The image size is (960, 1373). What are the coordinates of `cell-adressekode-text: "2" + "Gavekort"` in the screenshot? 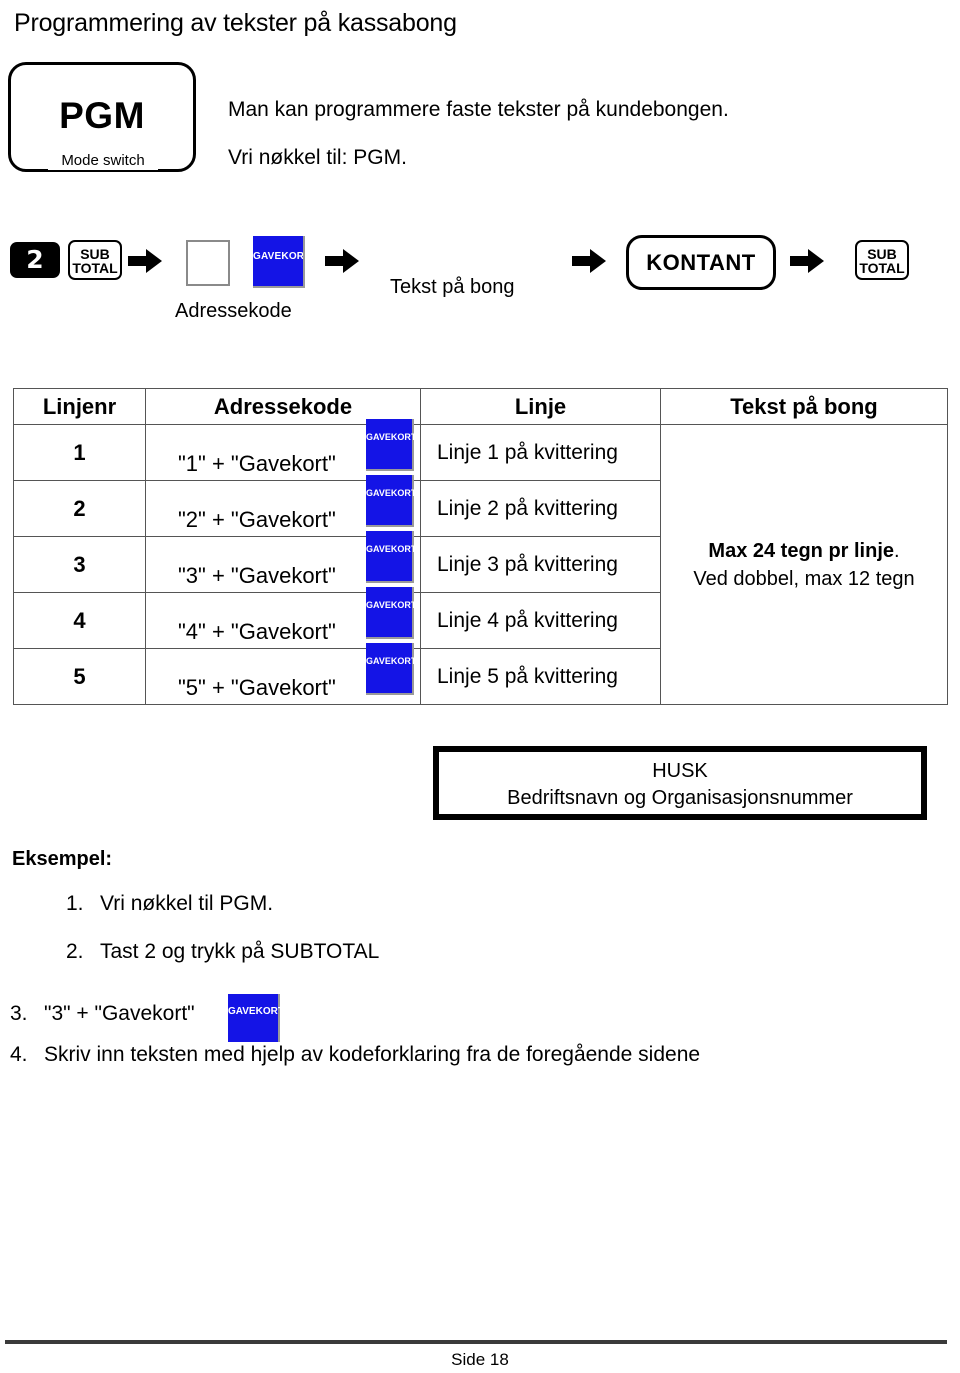 It's located at (257, 519).